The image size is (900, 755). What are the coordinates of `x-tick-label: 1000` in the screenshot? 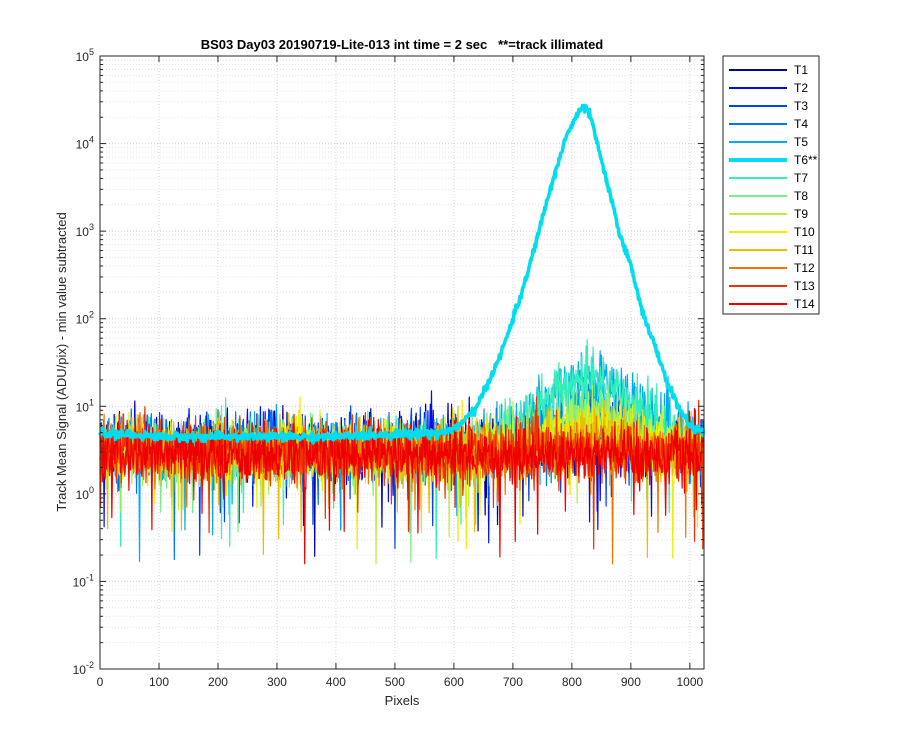 It's located at (689, 682).